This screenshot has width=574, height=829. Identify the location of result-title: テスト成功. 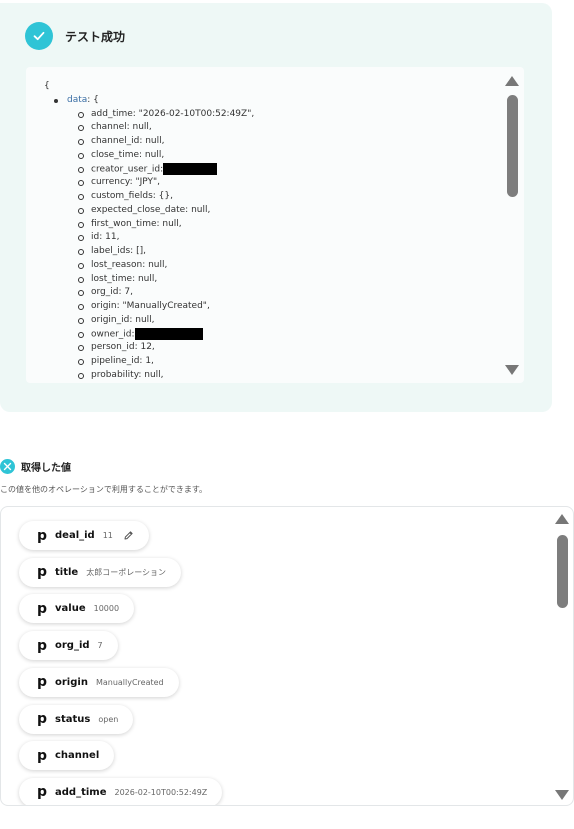
(95, 36).